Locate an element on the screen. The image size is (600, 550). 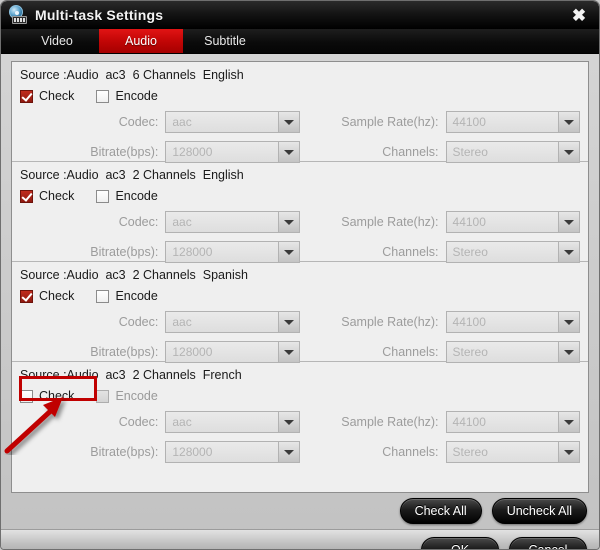
bulk-action-bar: Check All Uncheck All is located at coordinates (300, 511).